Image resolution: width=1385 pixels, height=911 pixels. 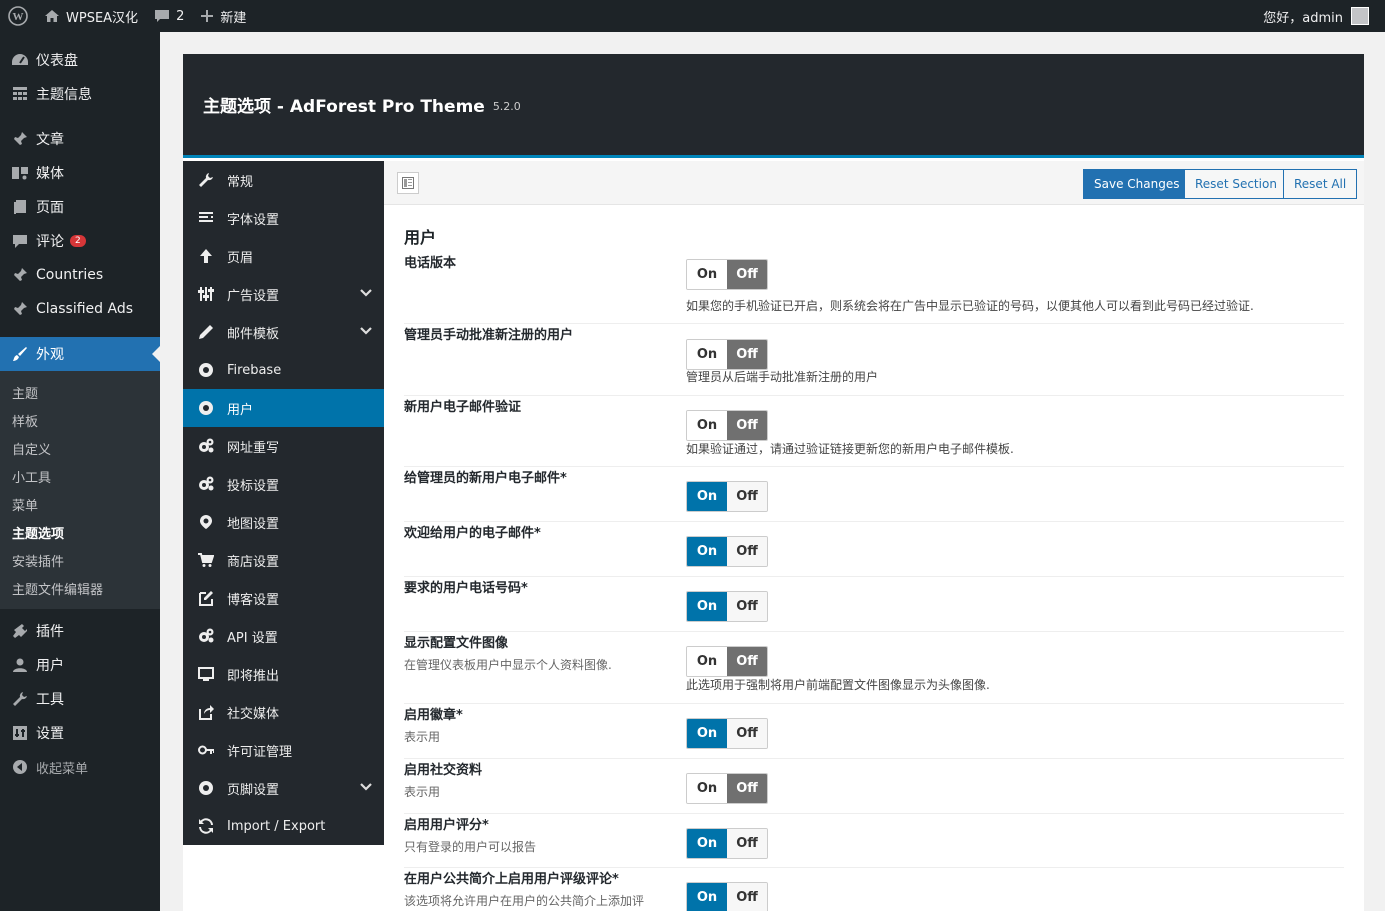 I want to click on menu-media: 媒体, so click(x=80, y=173).